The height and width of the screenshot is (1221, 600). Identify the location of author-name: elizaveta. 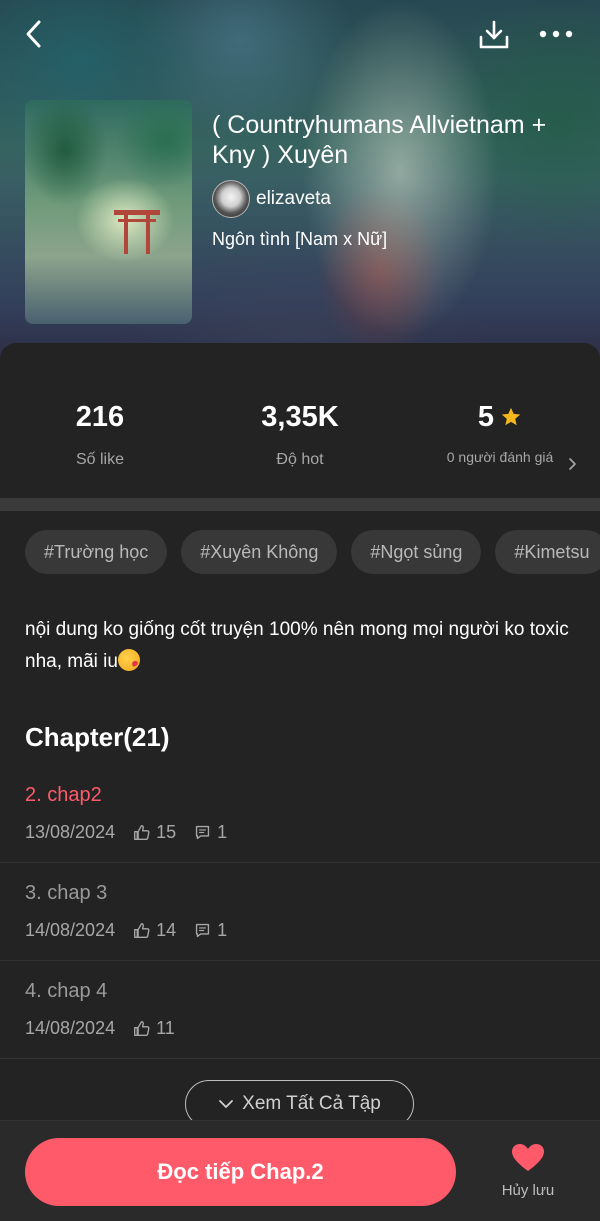
(293, 199).